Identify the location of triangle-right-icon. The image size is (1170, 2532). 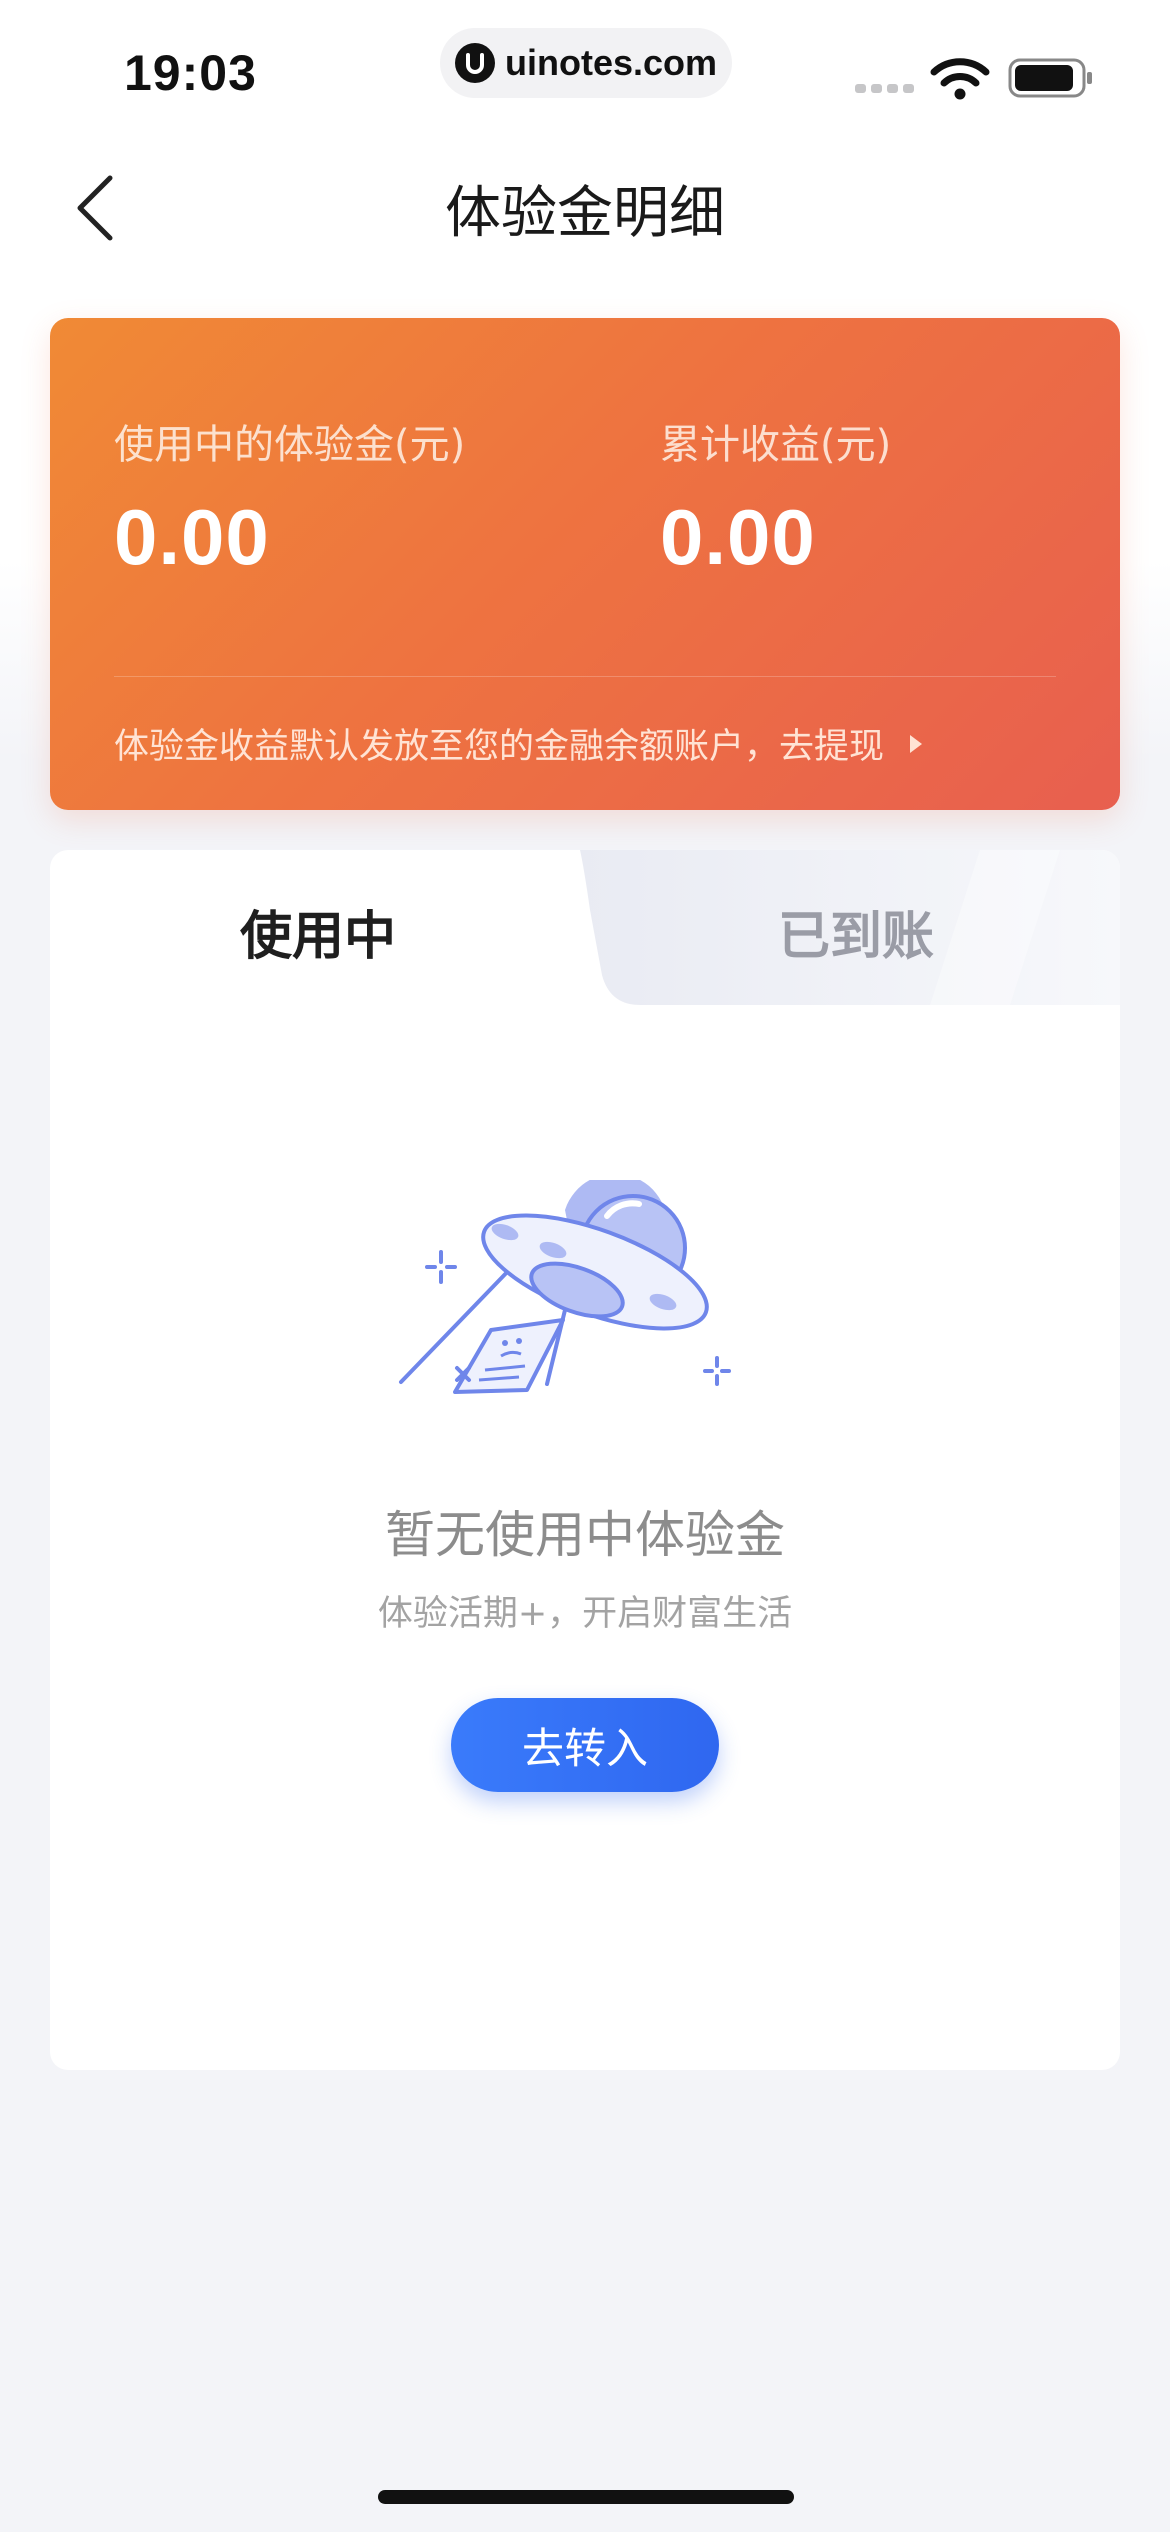
(916, 743).